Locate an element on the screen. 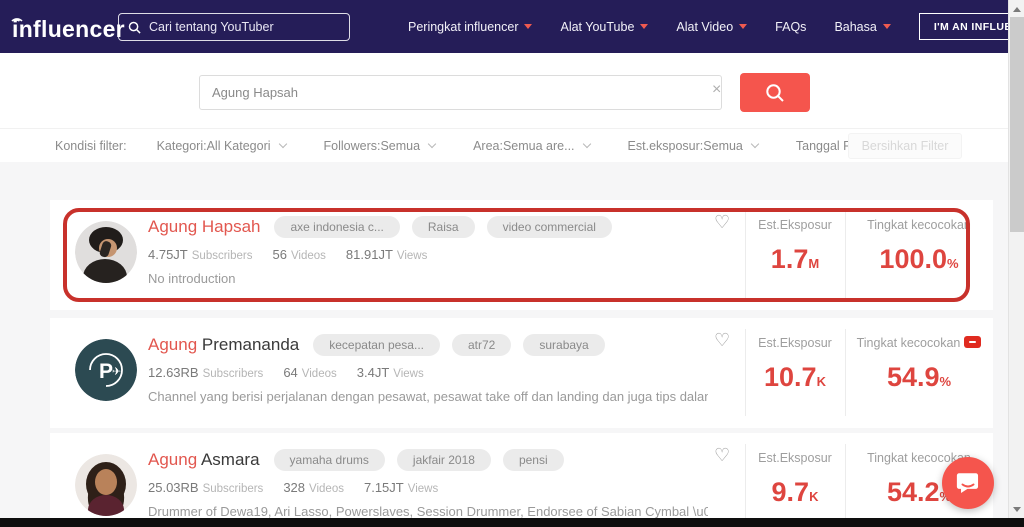 This screenshot has width=1024, height=527. nav-item-bahasa: Bahasa is located at coordinates (862, 26).